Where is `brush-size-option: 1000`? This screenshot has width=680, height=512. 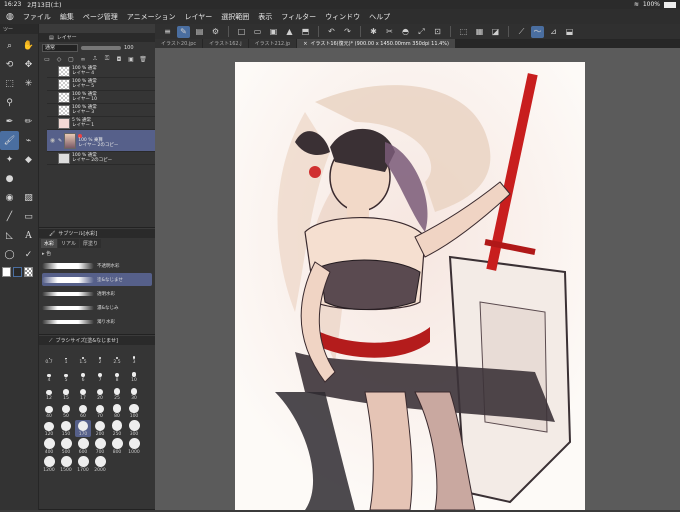 brush-size-option: 1000 is located at coordinates (134, 446).